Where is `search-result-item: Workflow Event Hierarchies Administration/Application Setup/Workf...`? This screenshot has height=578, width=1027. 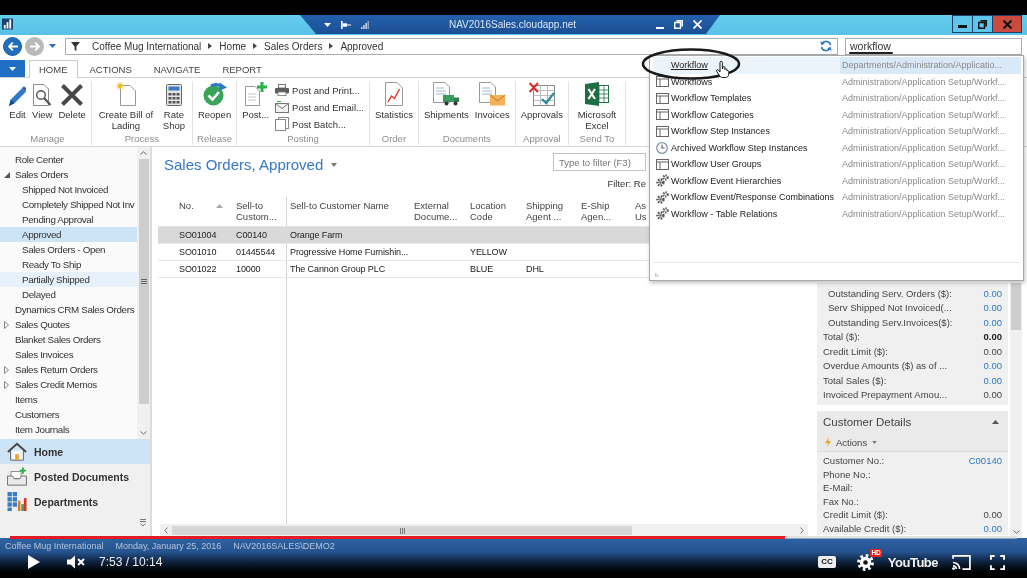
search-result-item: Workflow Event Hierarchies Administration/Application Setup/Workf... is located at coordinates (837, 180).